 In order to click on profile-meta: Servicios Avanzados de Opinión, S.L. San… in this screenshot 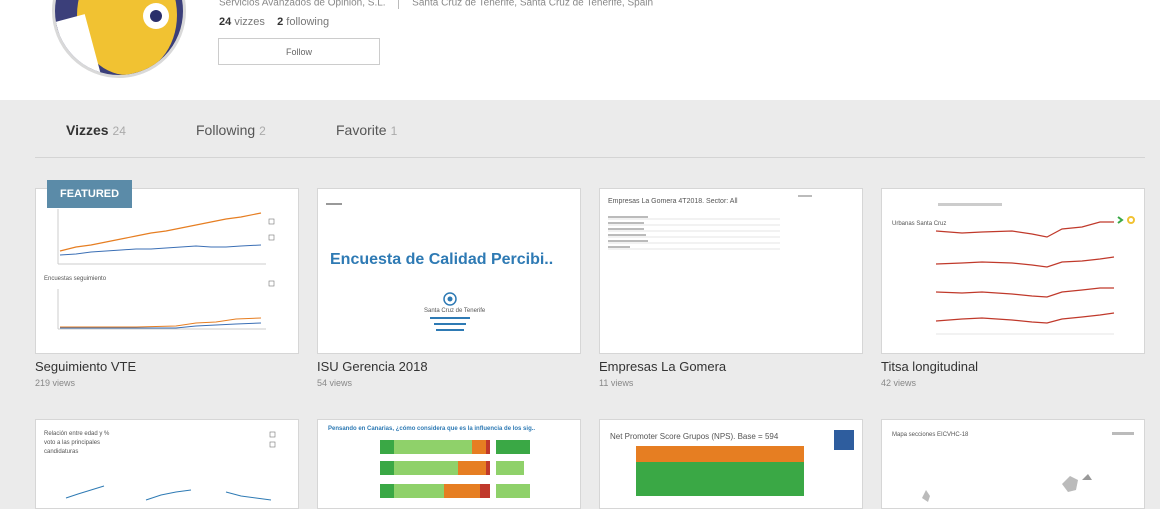, I will do `click(436, 4)`.